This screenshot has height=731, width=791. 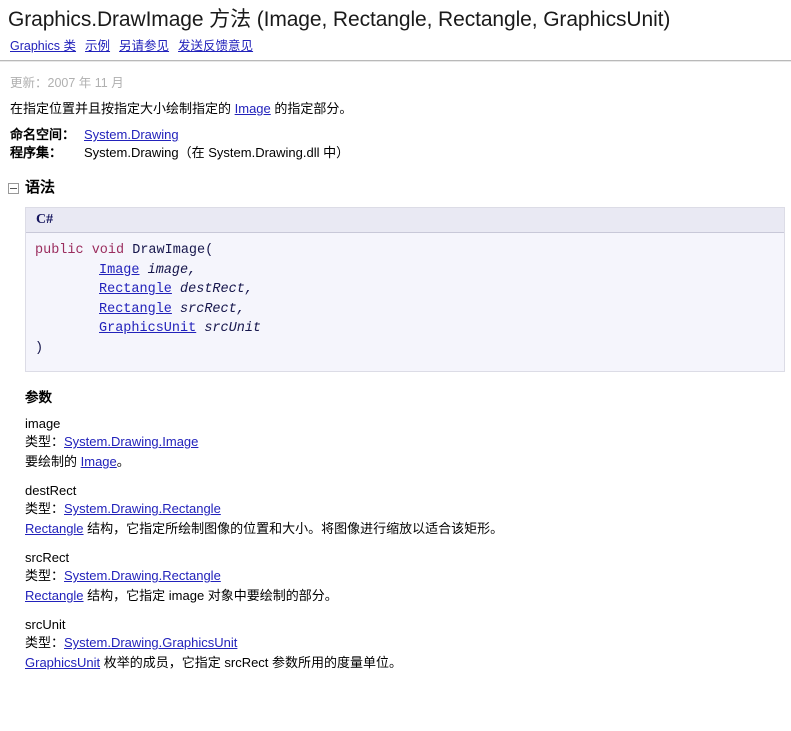 What do you see at coordinates (123, 461) in the screenshot?
I see `parameter-desc-post: 。` at bounding box center [123, 461].